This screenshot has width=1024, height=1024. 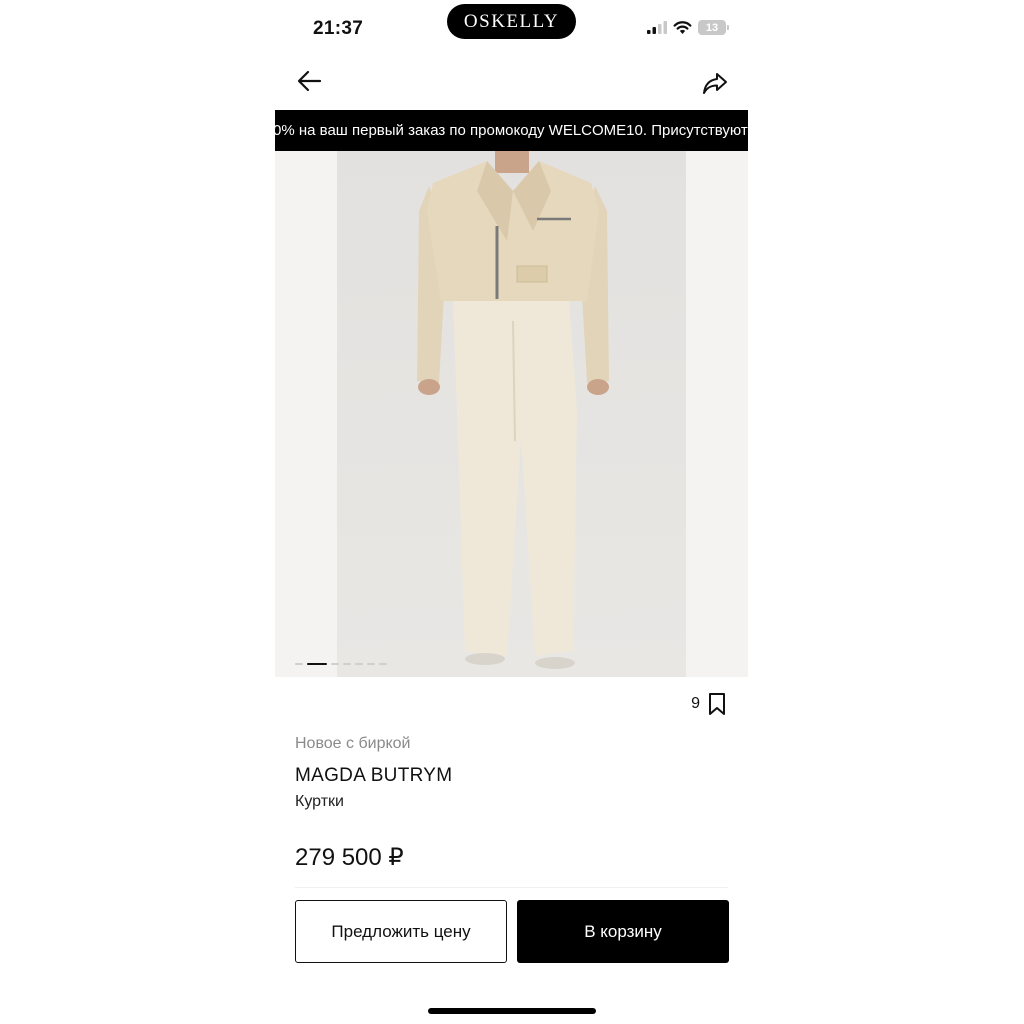 I want to click on add-to-cart-button: В корзину, so click(x=623, y=931).